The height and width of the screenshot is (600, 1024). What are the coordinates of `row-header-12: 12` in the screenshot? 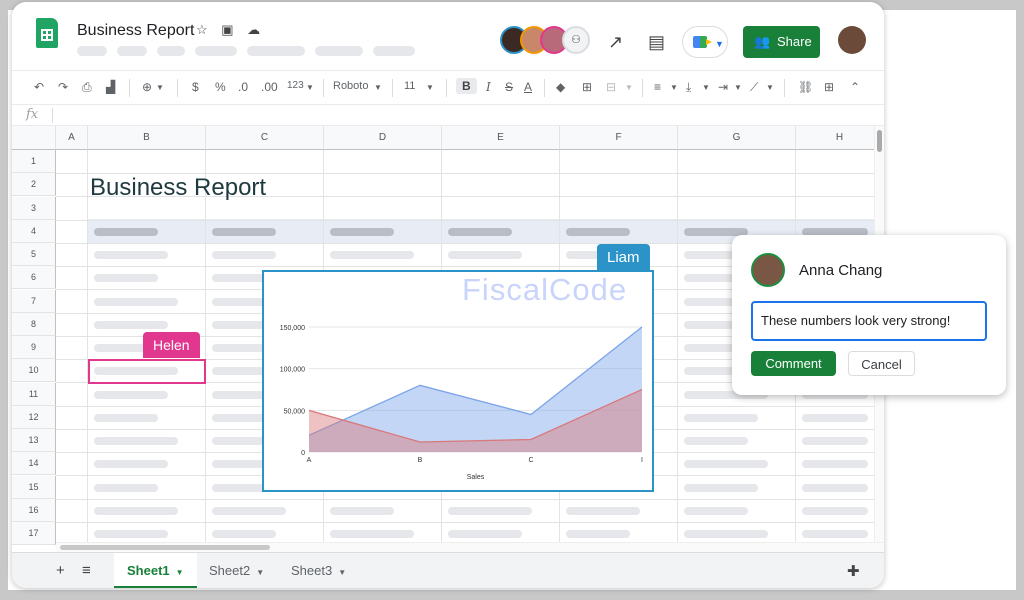 It's located at (34, 417).